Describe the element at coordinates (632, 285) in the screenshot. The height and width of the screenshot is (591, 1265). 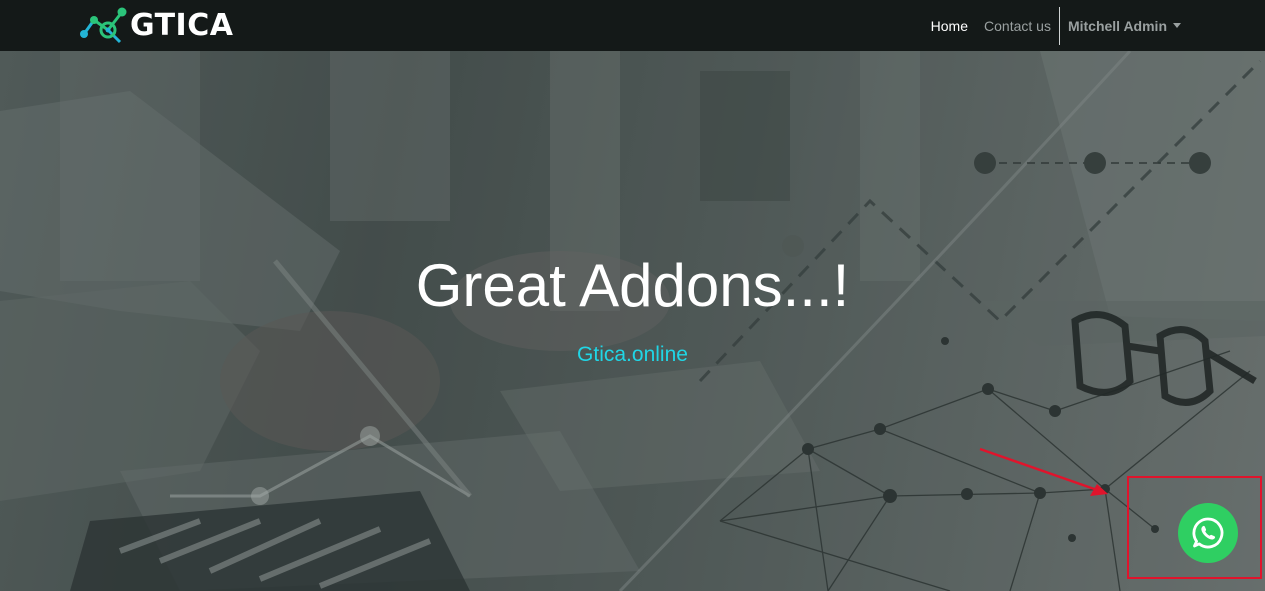
I see `hero-title: Great Addons...!` at that location.